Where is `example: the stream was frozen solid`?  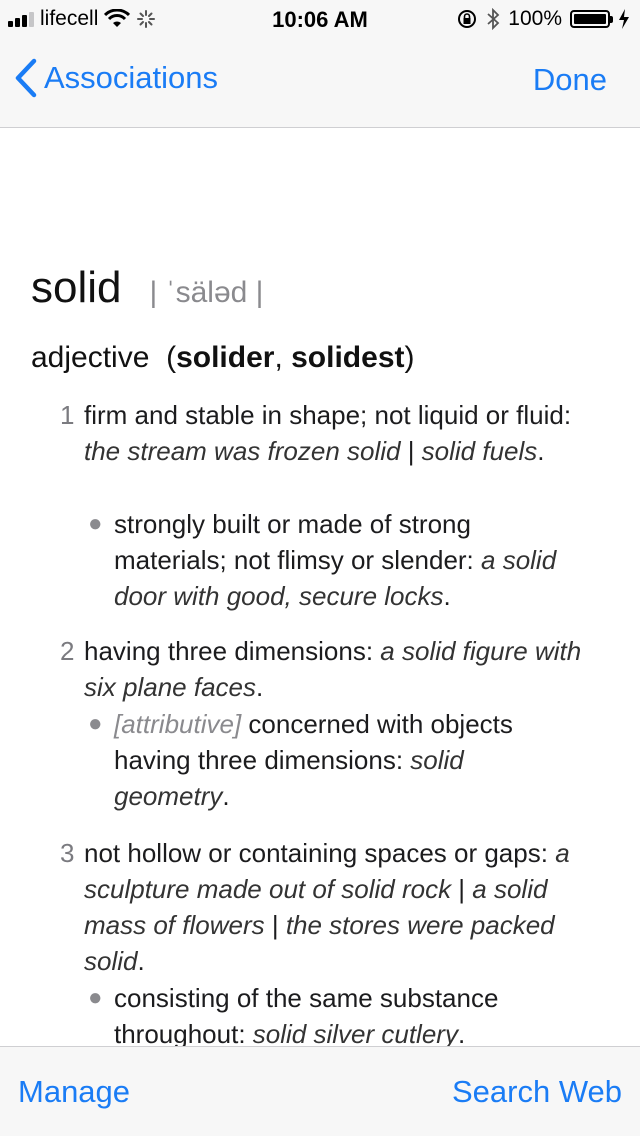
example: the stream was frozen solid is located at coordinates (242, 451).